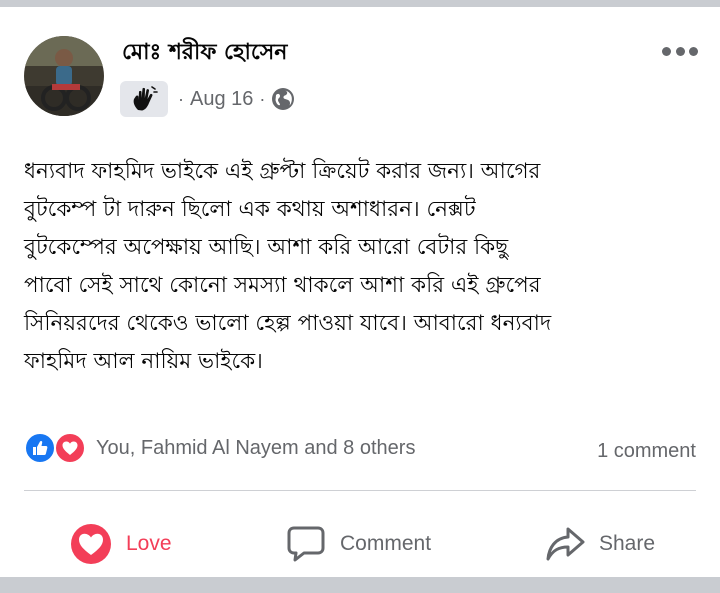 The height and width of the screenshot is (593, 720). I want to click on love-label: Love, so click(149, 543).